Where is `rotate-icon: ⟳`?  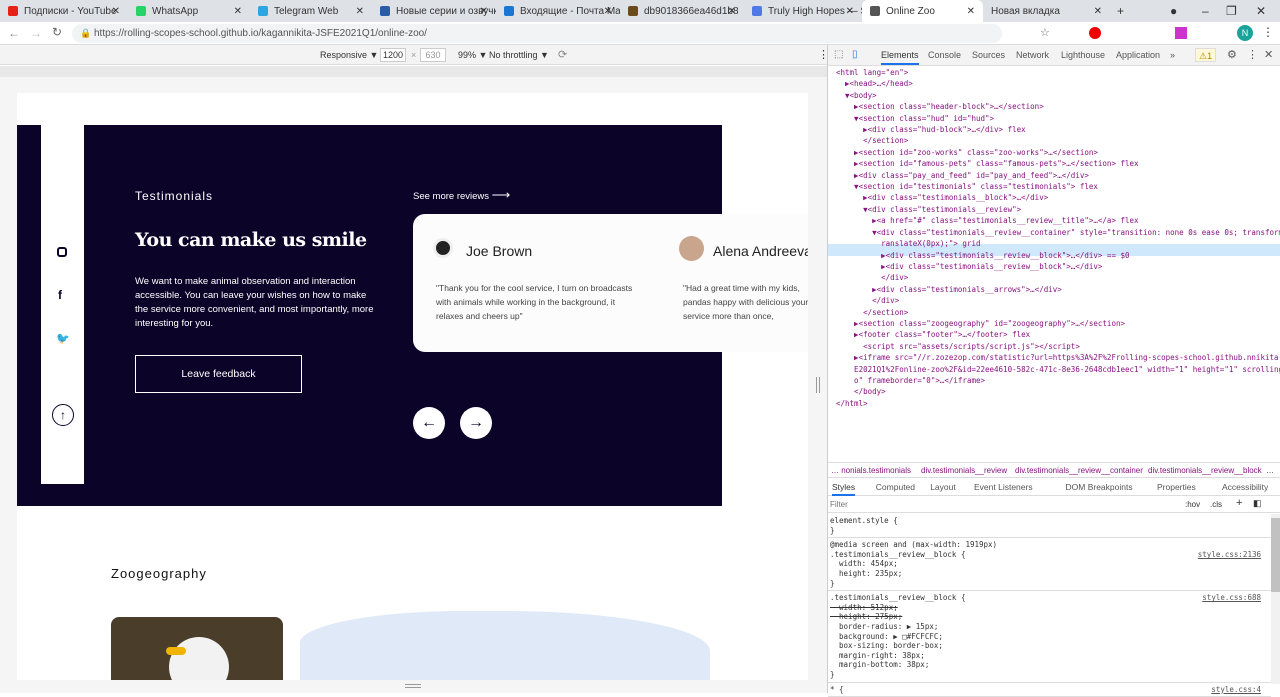 rotate-icon: ⟳ is located at coordinates (562, 54).